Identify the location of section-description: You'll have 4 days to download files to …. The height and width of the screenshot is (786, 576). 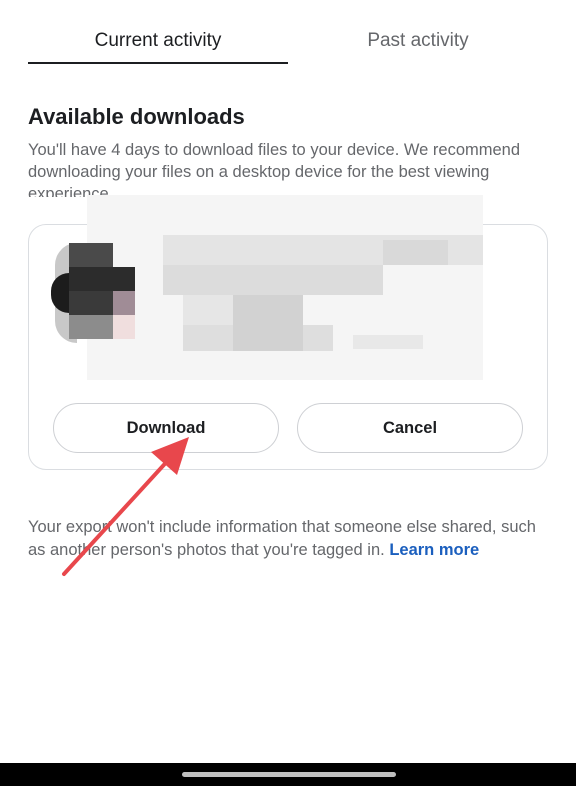
(274, 169).